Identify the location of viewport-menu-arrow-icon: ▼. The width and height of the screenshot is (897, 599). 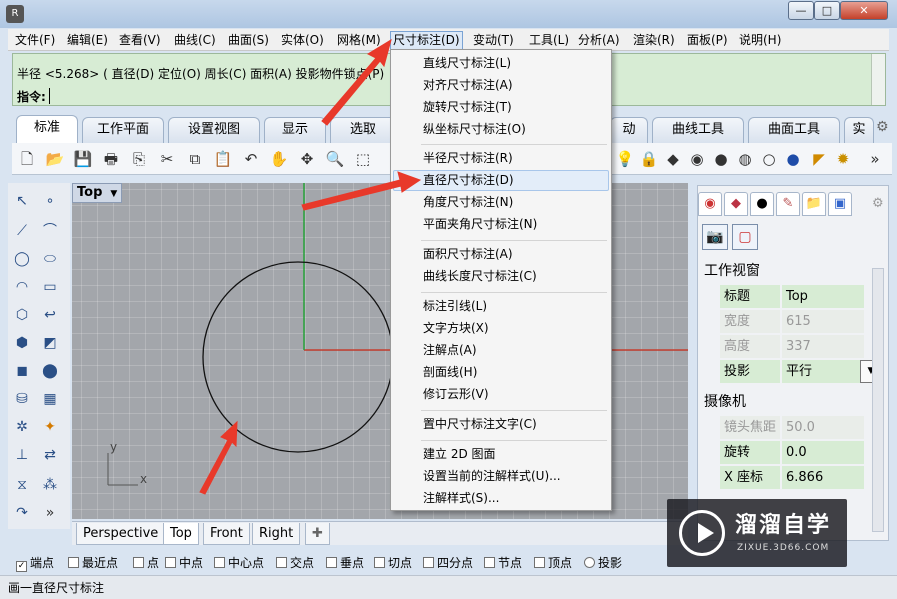
(113, 194).